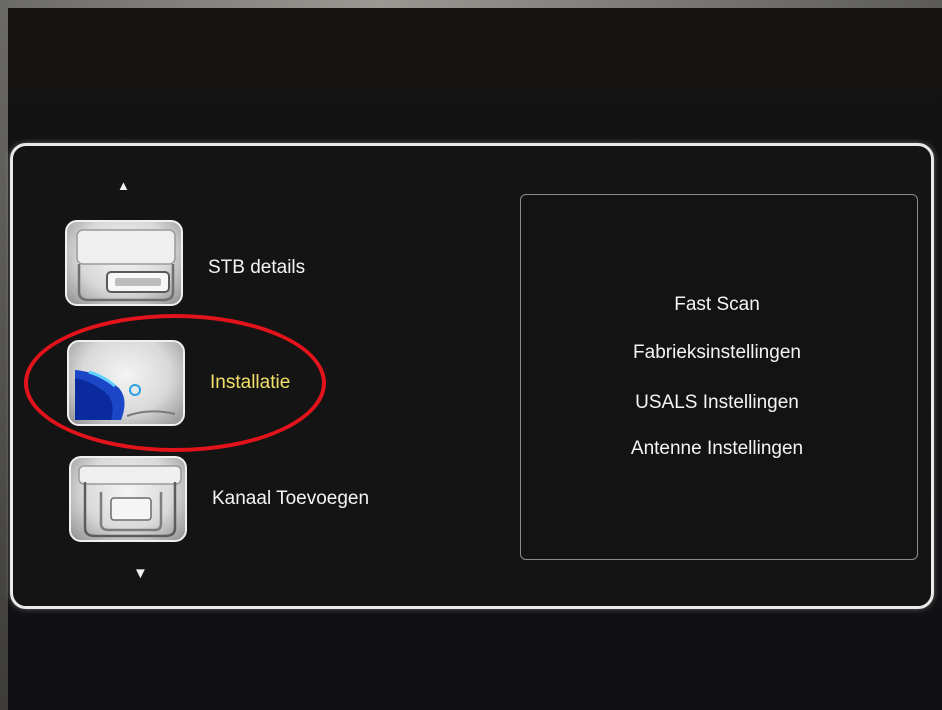  What do you see at coordinates (175, 383) in the screenshot?
I see `highlight-ring-annotation` at bounding box center [175, 383].